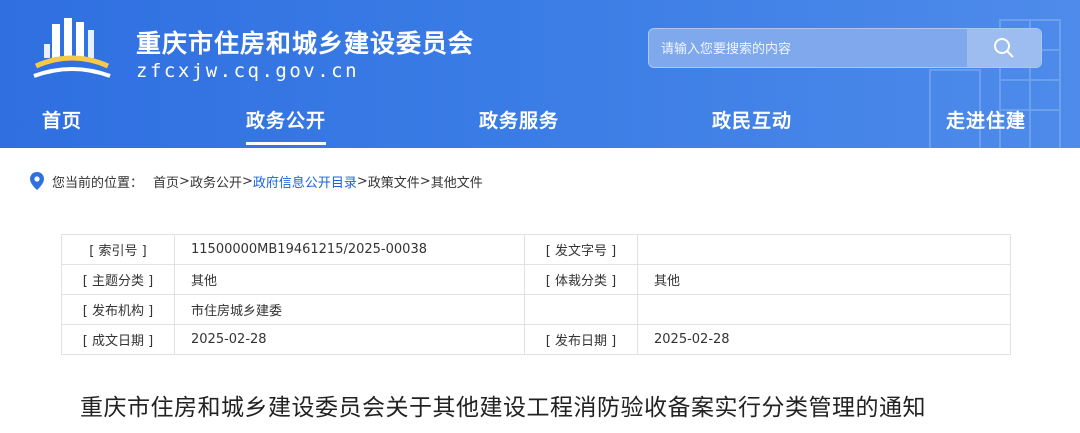  I want to click on breadcrumb-item-policy-documents: 政策文件, so click(394, 181).